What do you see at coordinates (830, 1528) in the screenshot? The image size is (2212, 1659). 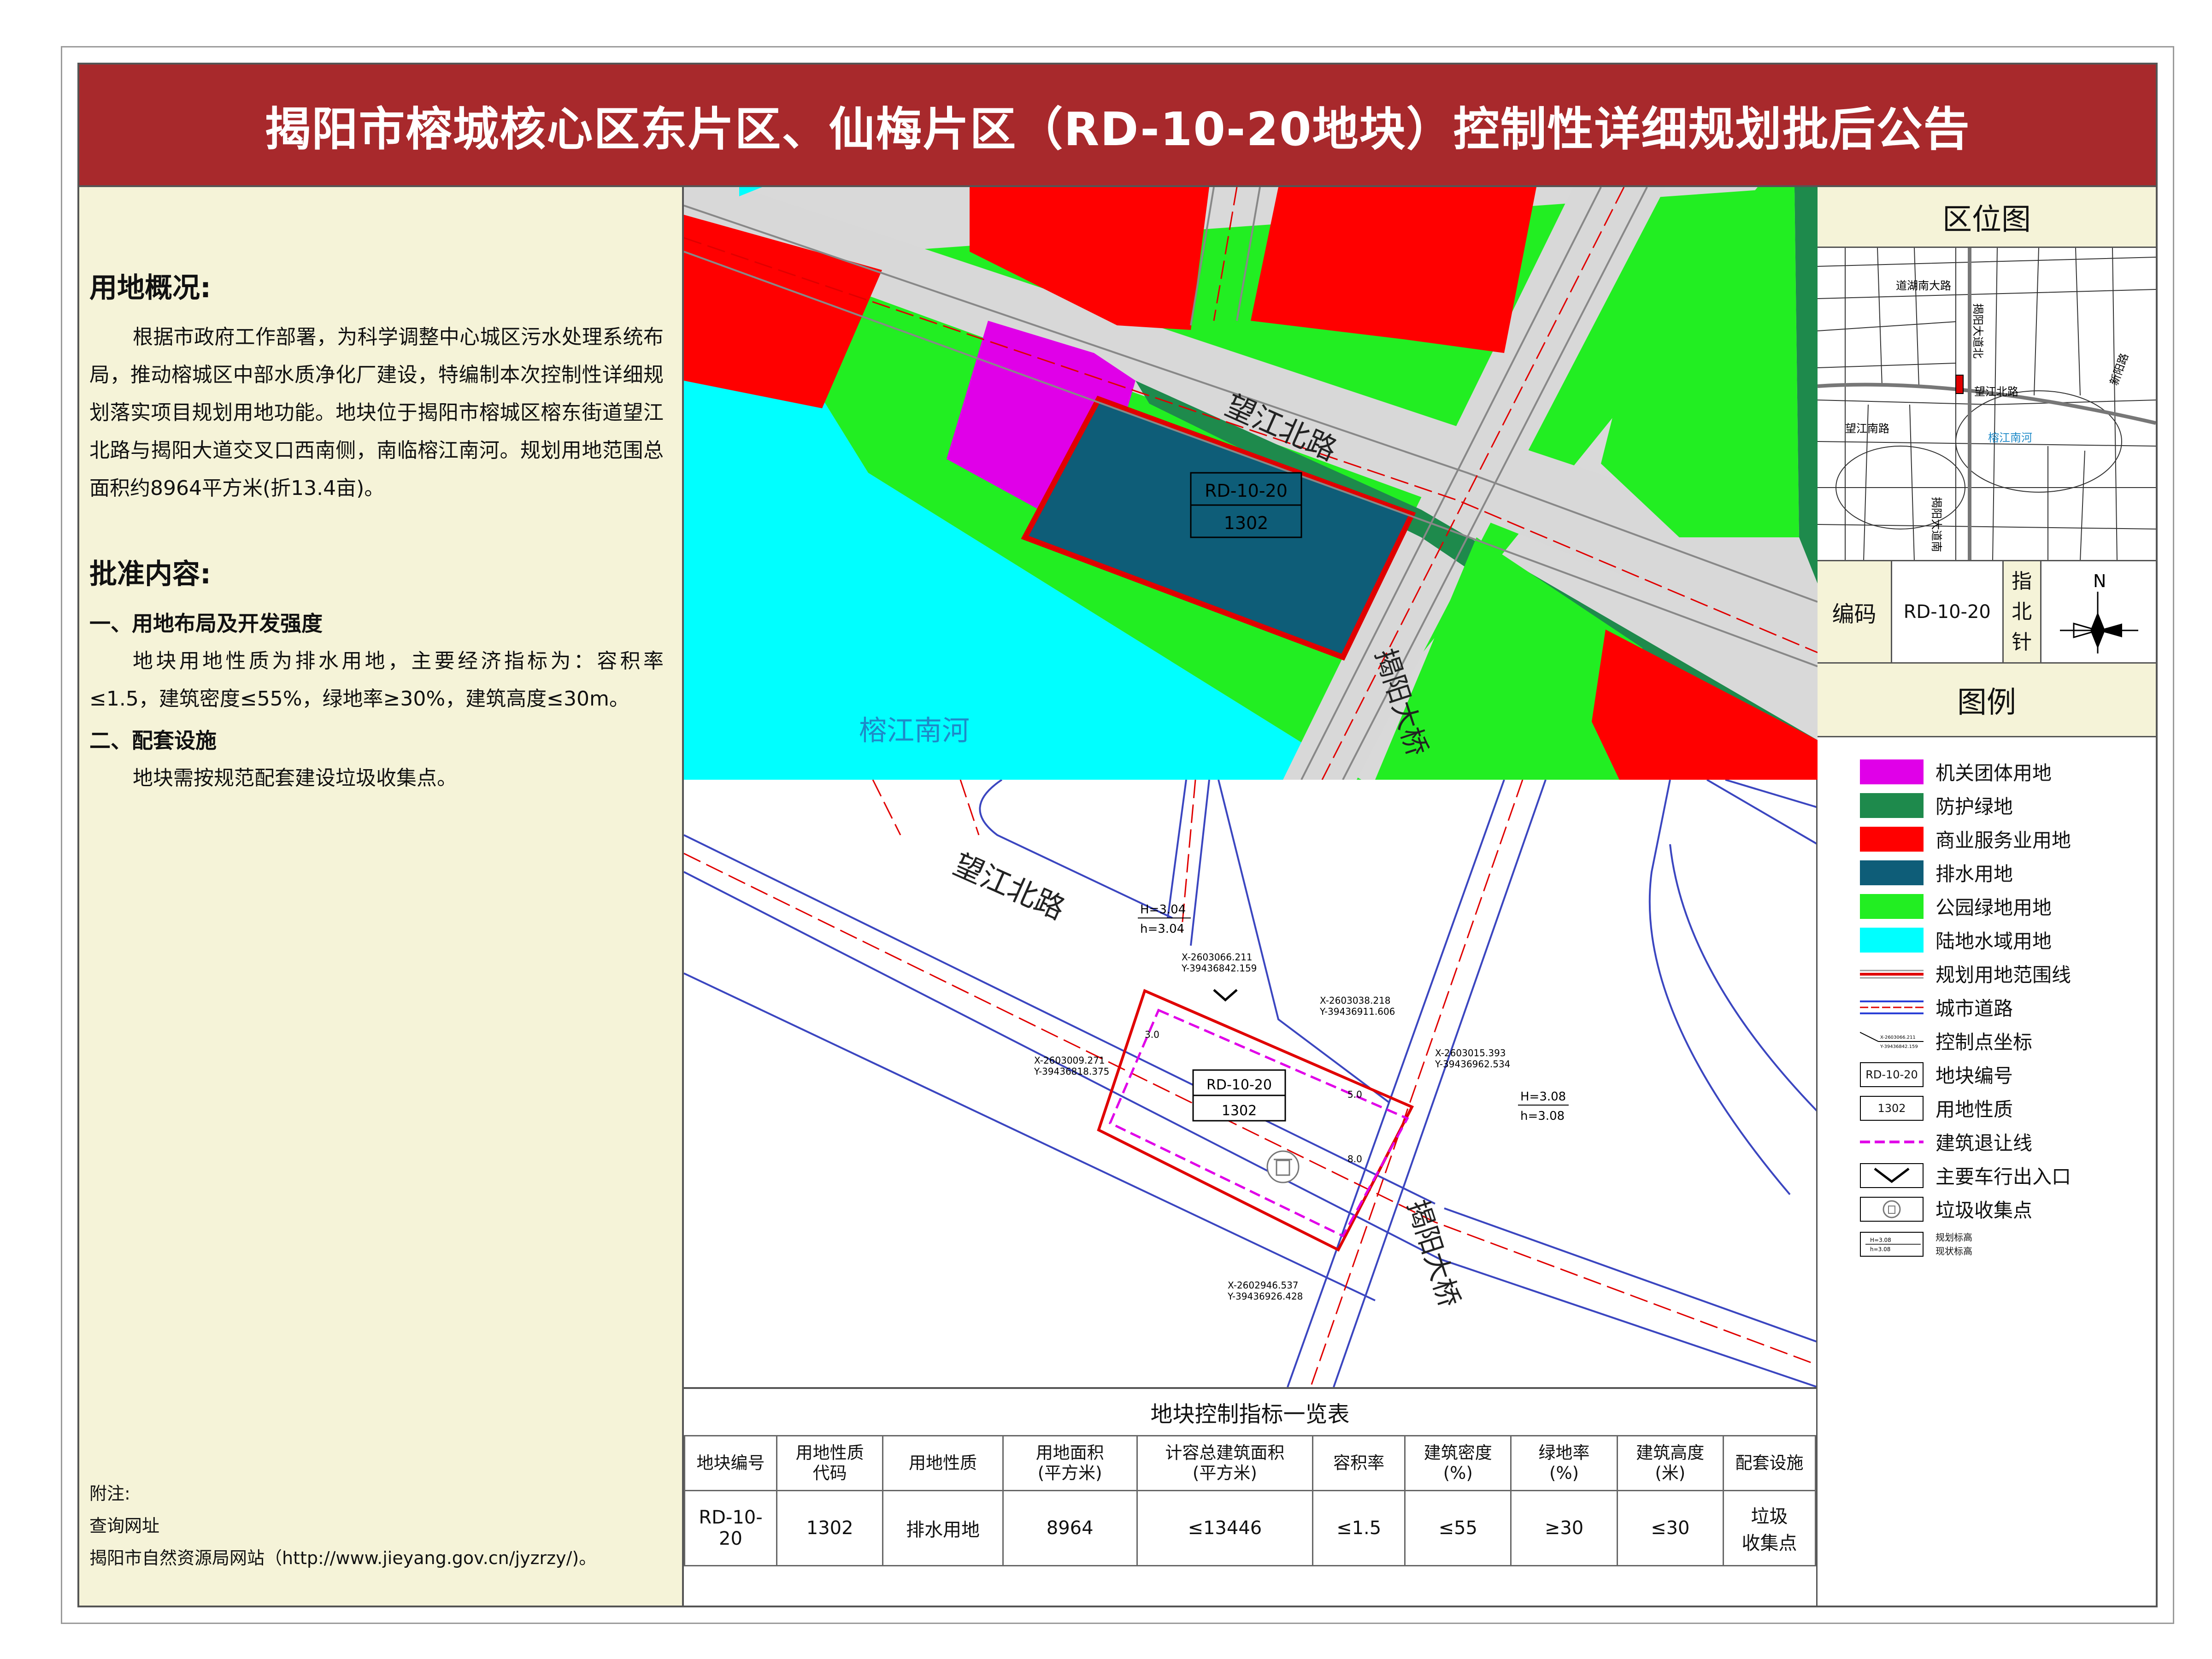 I see `table-cell: 1302` at bounding box center [830, 1528].